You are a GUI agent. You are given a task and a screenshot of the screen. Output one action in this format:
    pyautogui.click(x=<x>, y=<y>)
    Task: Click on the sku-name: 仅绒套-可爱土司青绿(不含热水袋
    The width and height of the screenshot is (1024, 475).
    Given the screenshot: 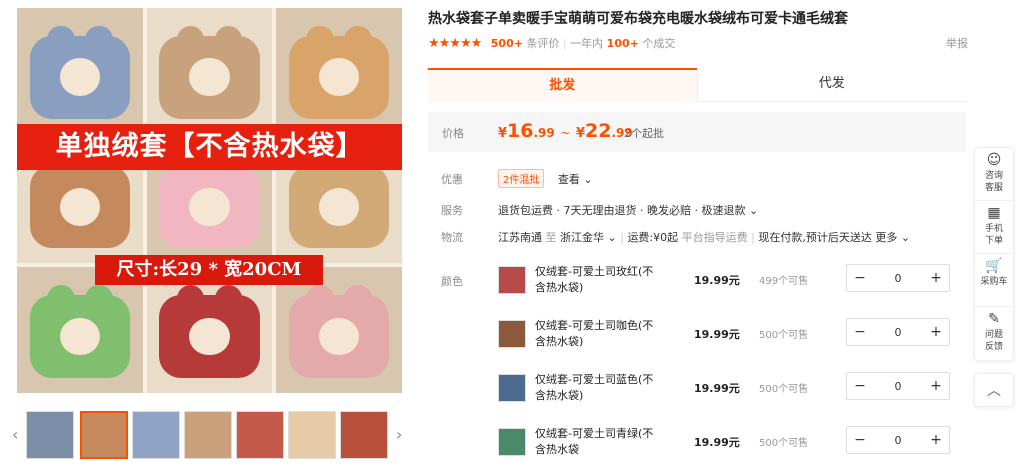 What is the action you would take?
    pyautogui.click(x=594, y=441)
    